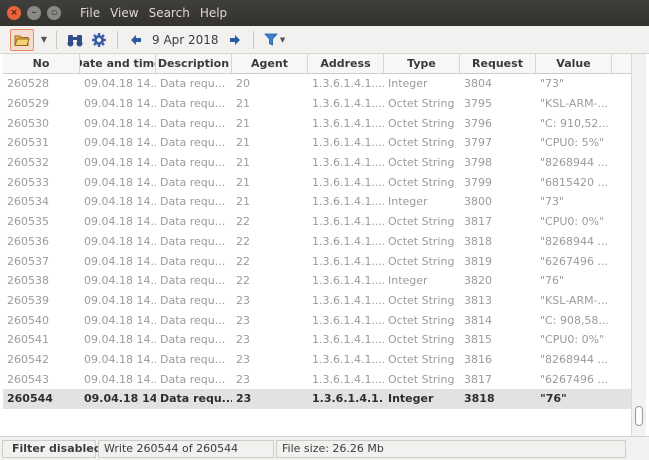 This screenshot has width=649, height=460. What do you see at coordinates (270, 39) in the screenshot?
I see `filter-icon` at bounding box center [270, 39].